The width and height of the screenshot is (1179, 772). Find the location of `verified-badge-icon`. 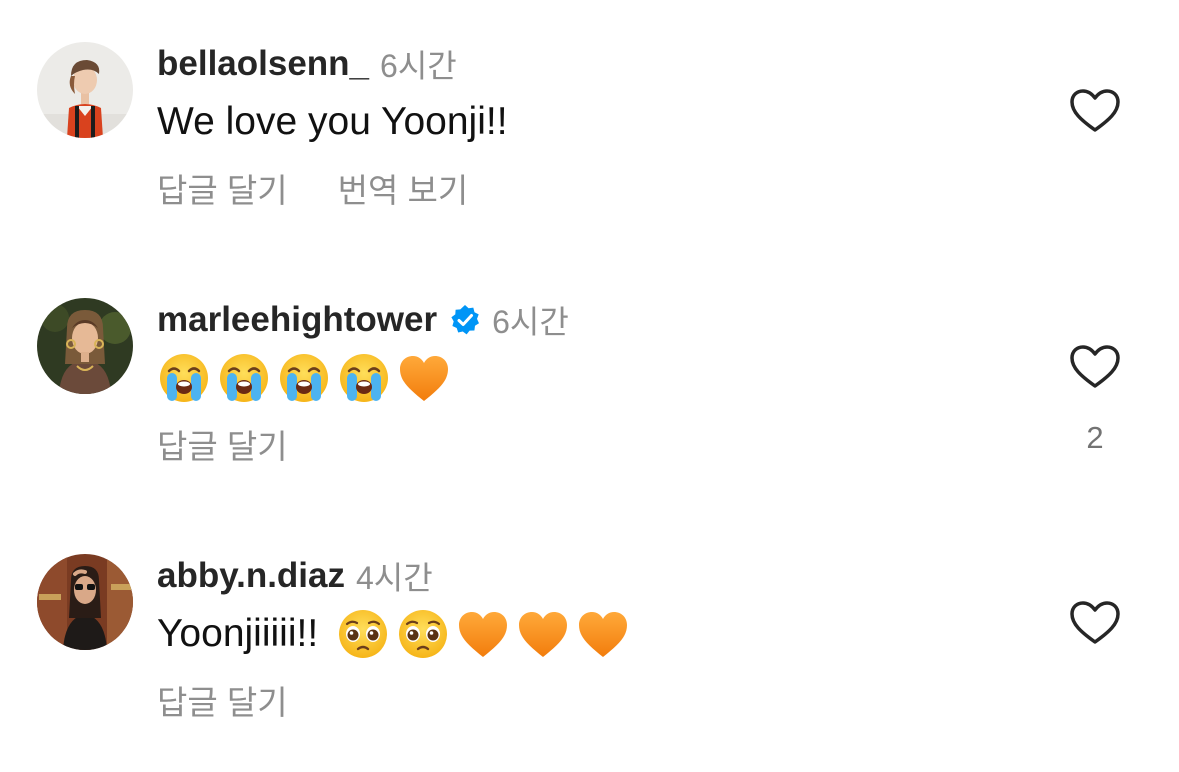

verified-badge-icon is located at coordinates (465, 320).